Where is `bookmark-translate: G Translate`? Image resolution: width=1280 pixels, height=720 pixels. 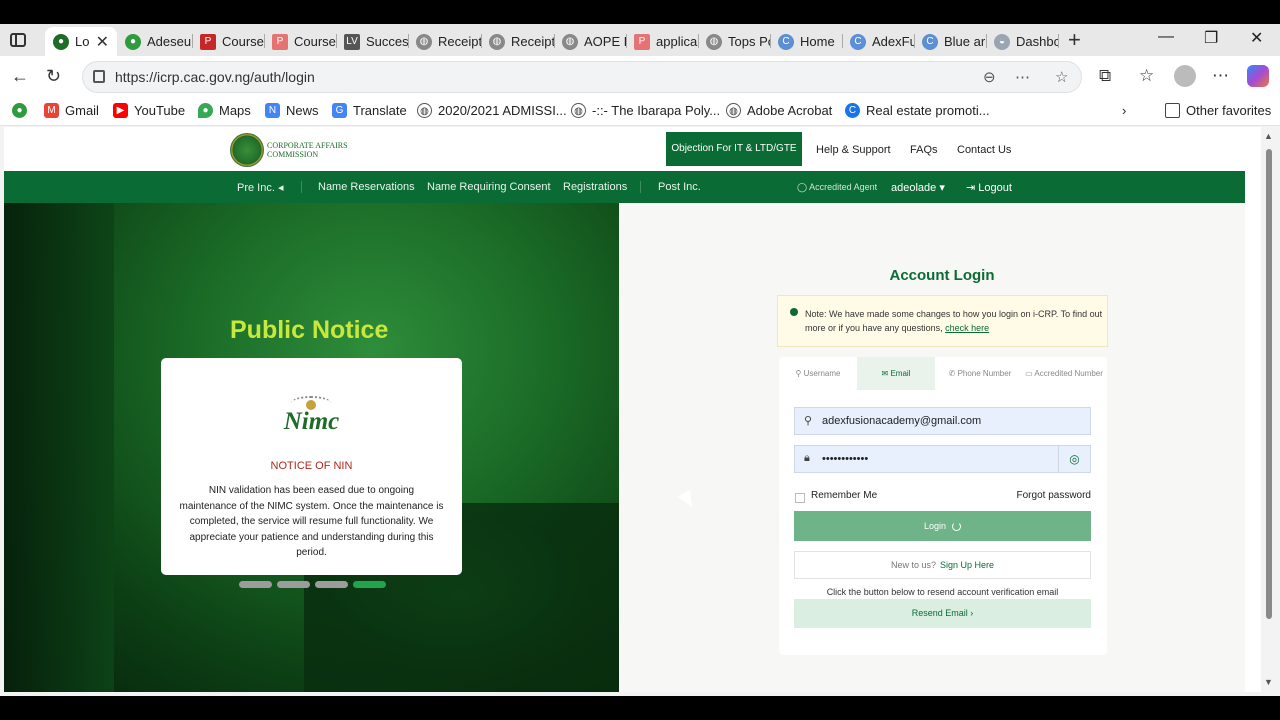 bookmark-translate: G Translate is located at coordinates (369, 110).